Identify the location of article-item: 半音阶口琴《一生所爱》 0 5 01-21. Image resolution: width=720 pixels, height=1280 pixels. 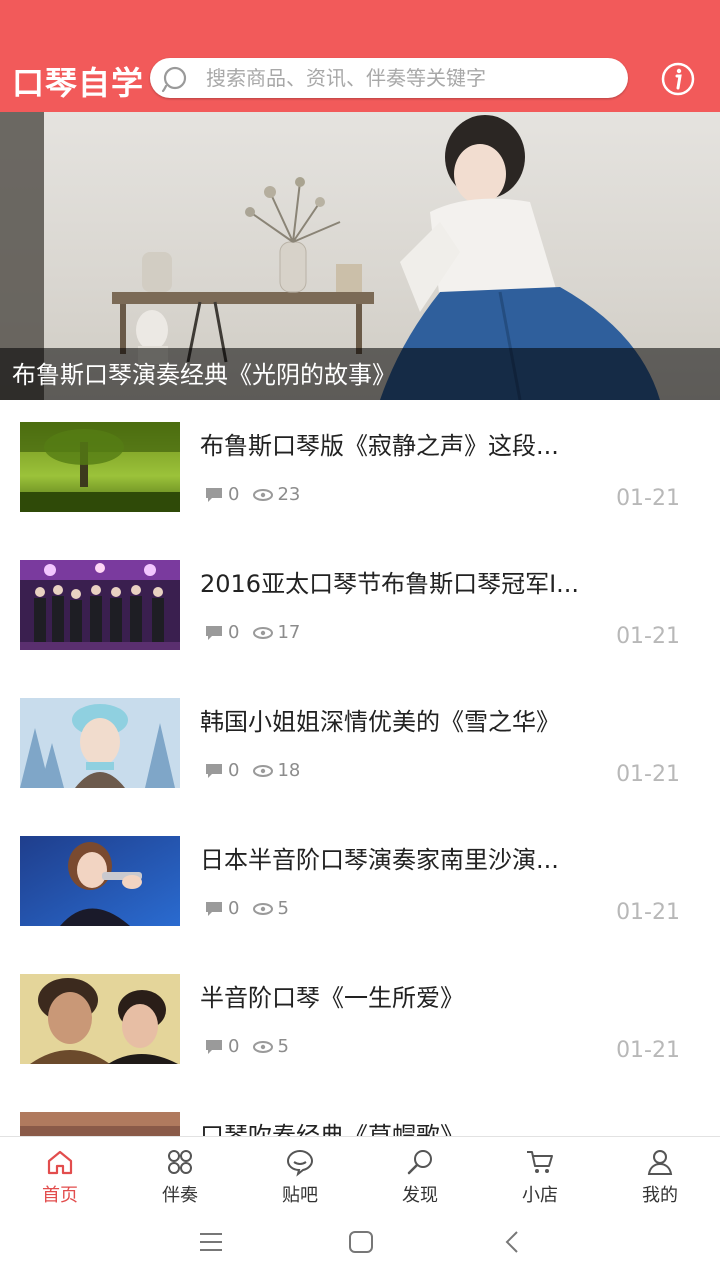
(360, 1021).